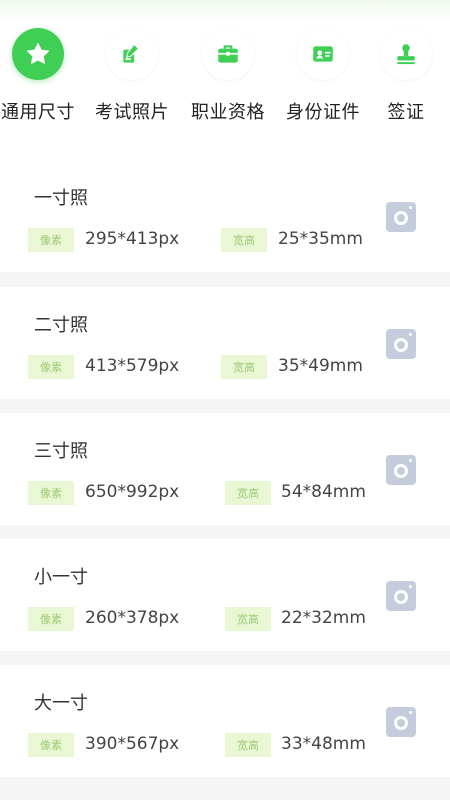 The height and width of the screenshot is (800, 450). I want to click on category-professional-qualification: 职业资格, so click(228, 76).